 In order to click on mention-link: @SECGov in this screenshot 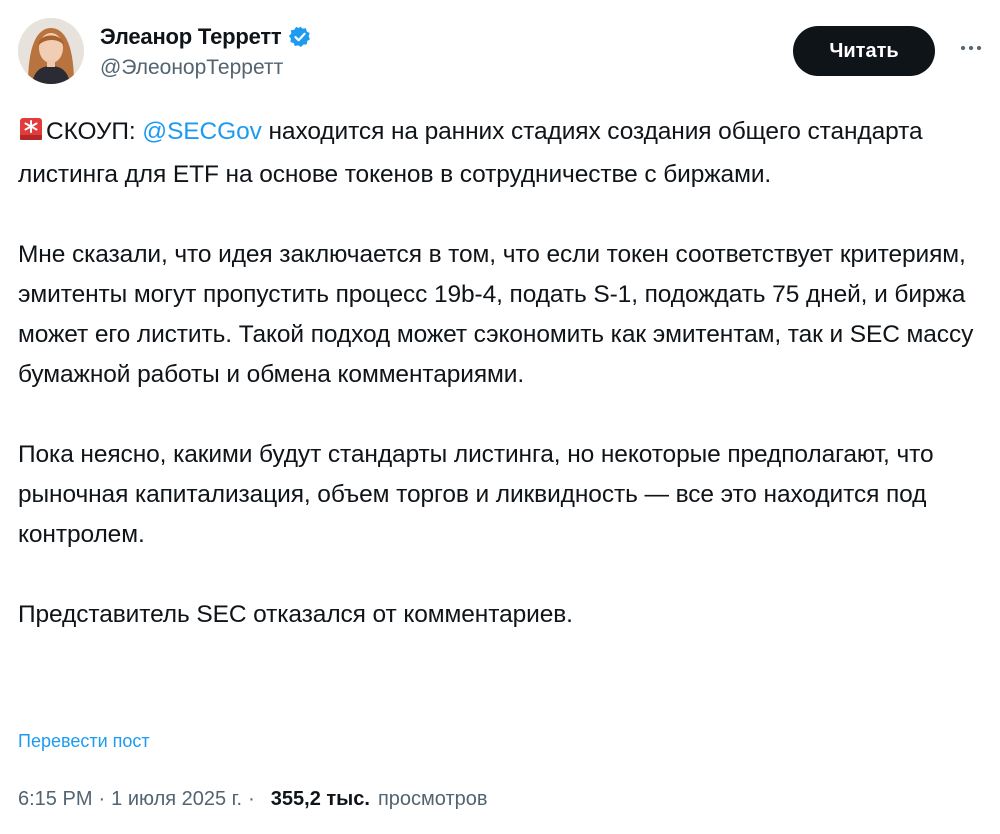, I will do `click(202, 131)`.